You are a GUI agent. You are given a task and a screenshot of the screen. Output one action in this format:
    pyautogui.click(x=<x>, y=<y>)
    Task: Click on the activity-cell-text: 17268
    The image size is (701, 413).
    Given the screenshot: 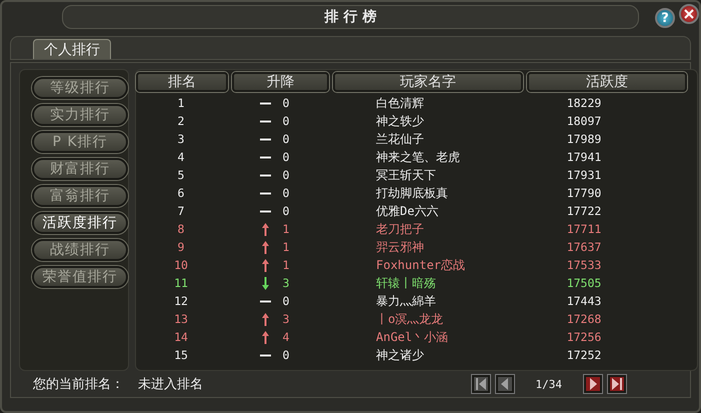 What is the action you would take?
    pyautogui.click(x=584, y=319)
    